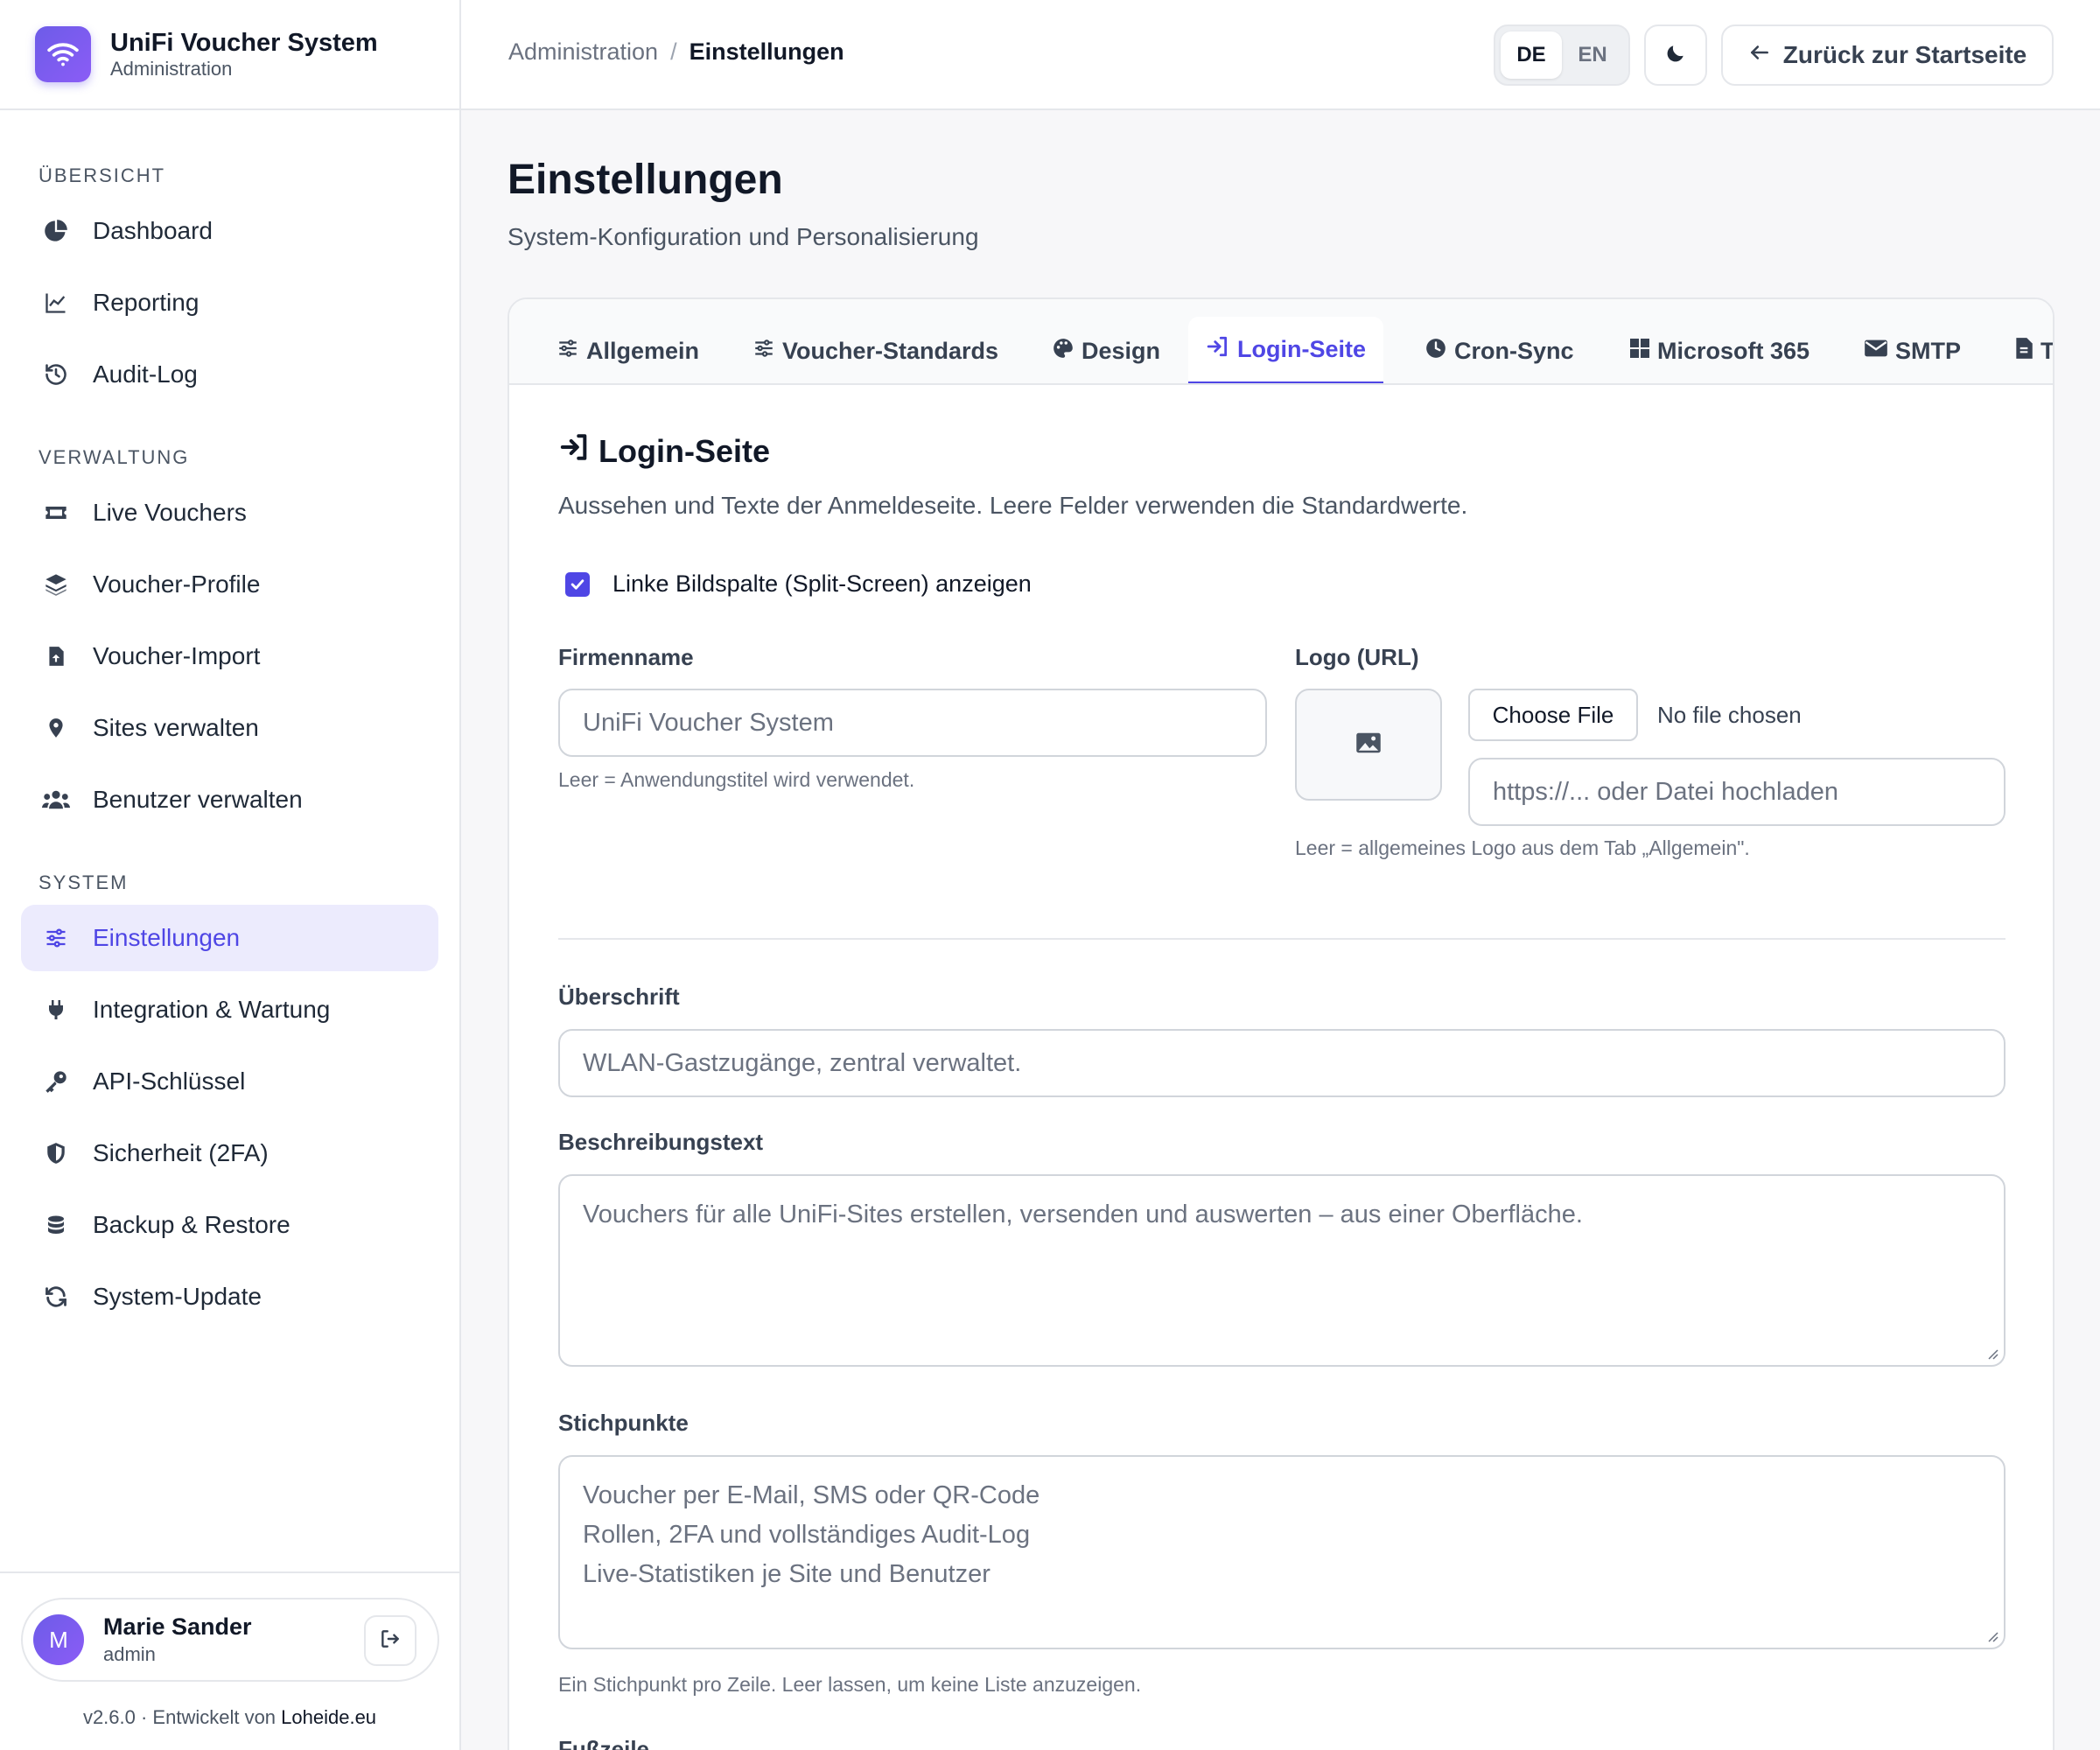 The width and height of the screenshot is (2100, 1750). What do you see at coordinates (1282, 1063) in the screenshot?
I see `heading-input: WLAN-Gastzugänge, zentral verwaltet.` at bounding box center [1282, 1063].